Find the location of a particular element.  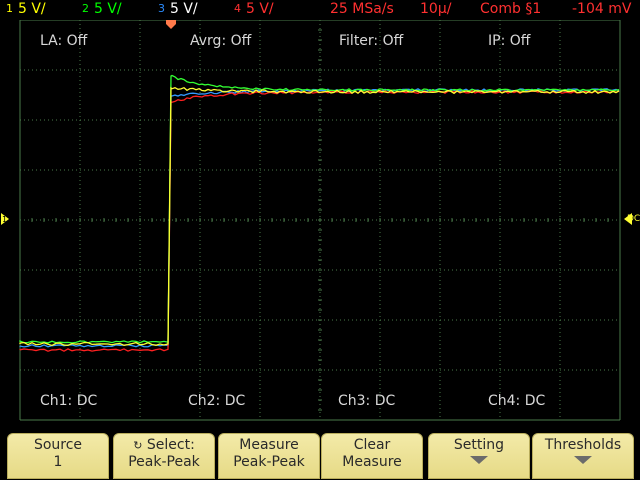

ch3-scale: 3 5 V/ is located at coordinates (178, 9).